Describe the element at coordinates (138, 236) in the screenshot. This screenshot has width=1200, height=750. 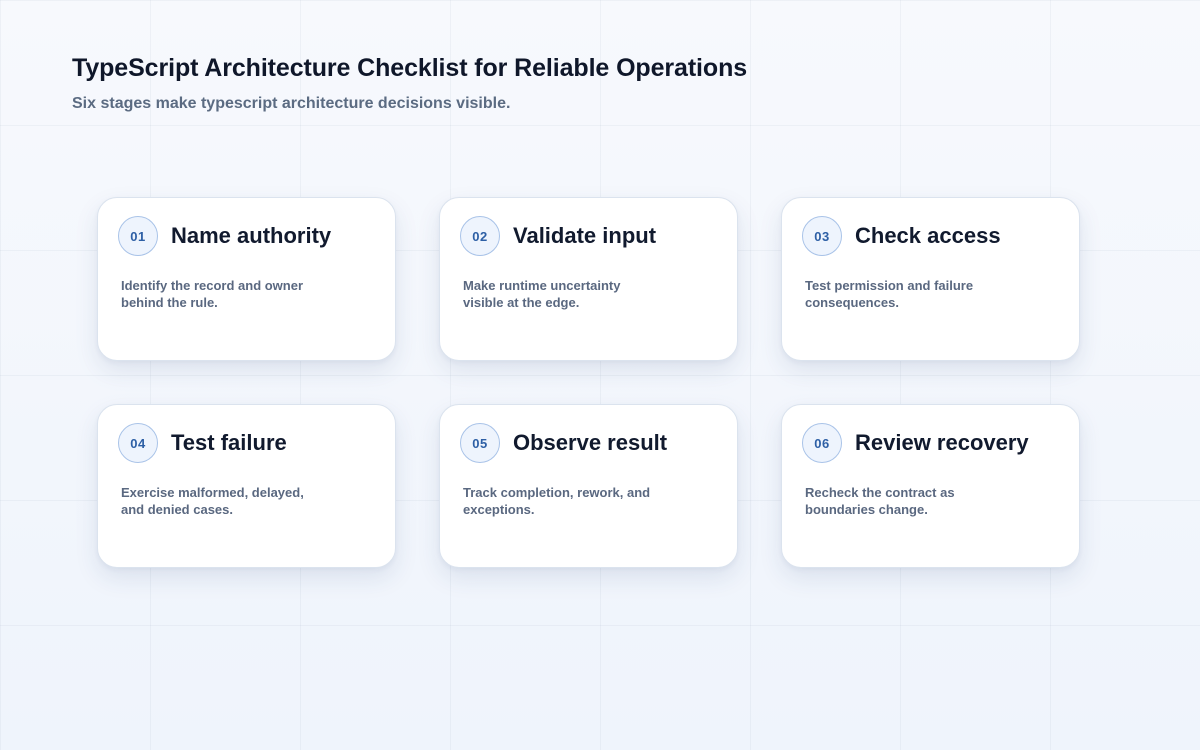
I see `step-number-badge: 01` at that location.